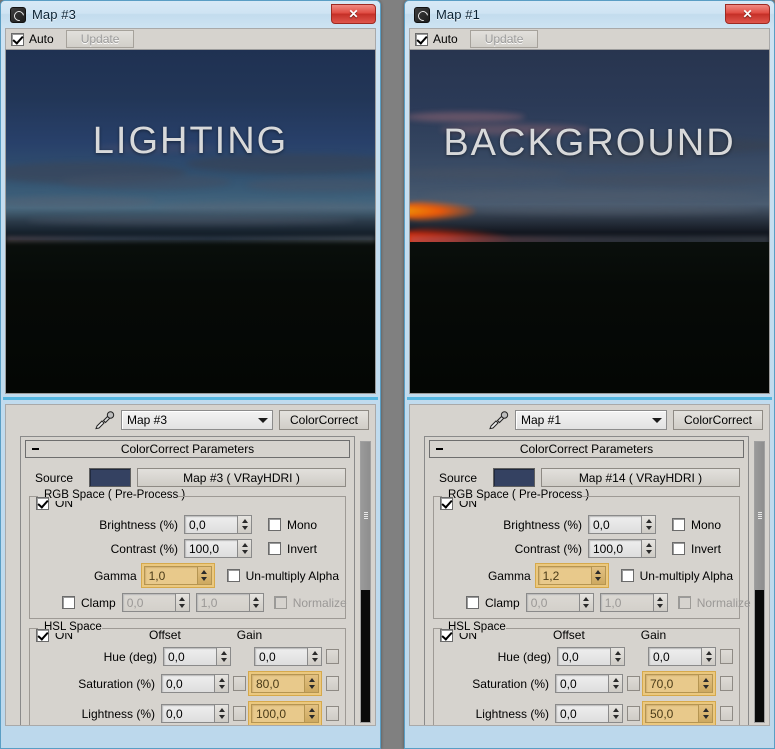  What do you see at coordinates (618, 656) in the screenshot?
I see `hue-offset-stepper` at bounding box center [618, 656].